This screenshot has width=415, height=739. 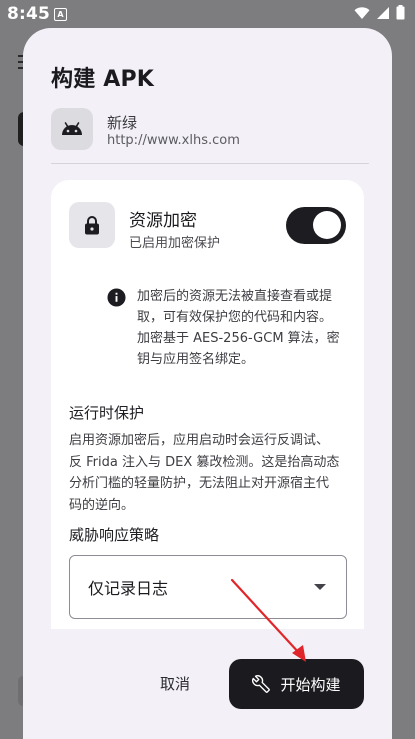 I want to click on app-url: http://www.xlhs.com, so click(x=173, y=140).